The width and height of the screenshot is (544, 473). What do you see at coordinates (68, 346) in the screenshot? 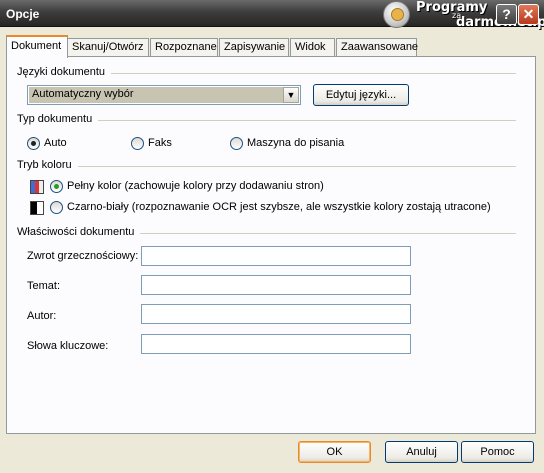
I see `keywords-label: Słowa kluczowe:` at bounding box center [68, 346].